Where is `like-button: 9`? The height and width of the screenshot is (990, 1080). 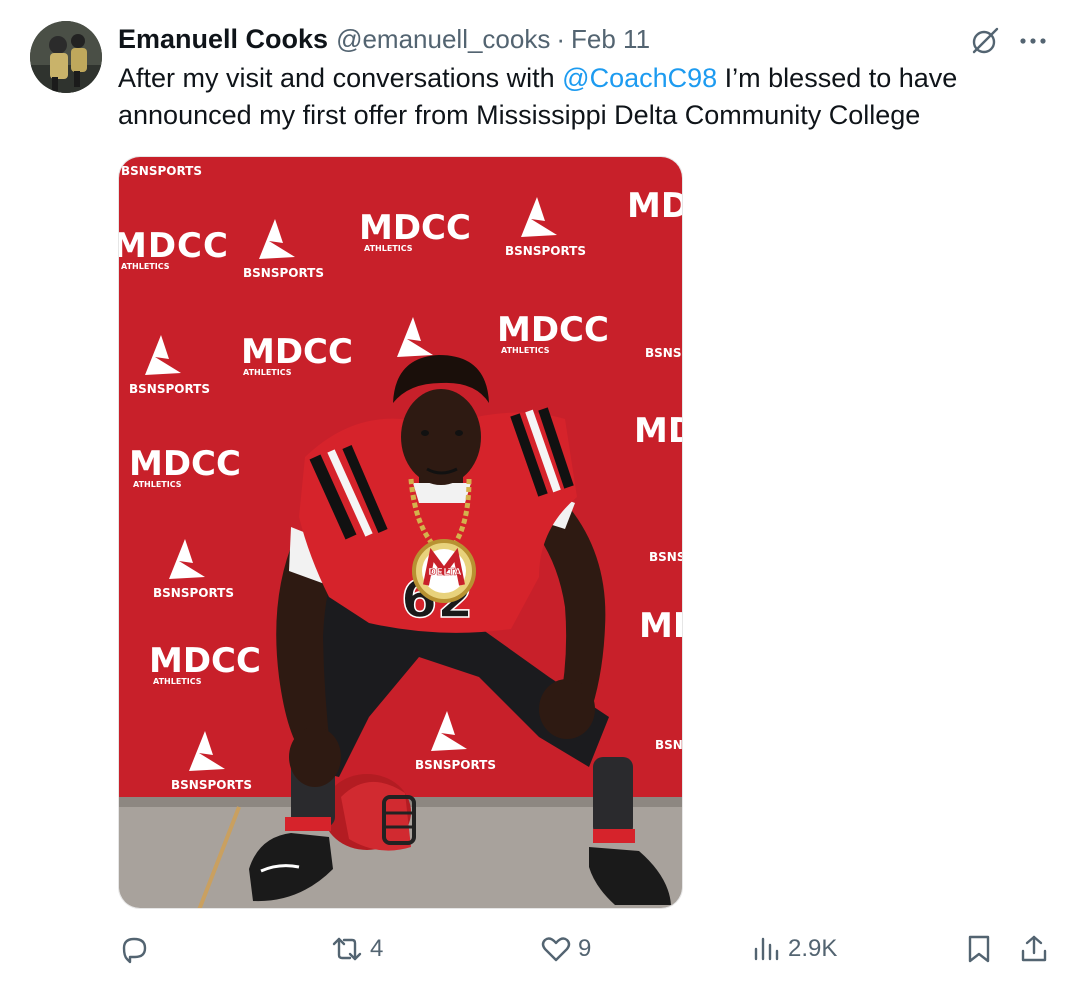 like-button: 9 is located at coordinates (565, 949).